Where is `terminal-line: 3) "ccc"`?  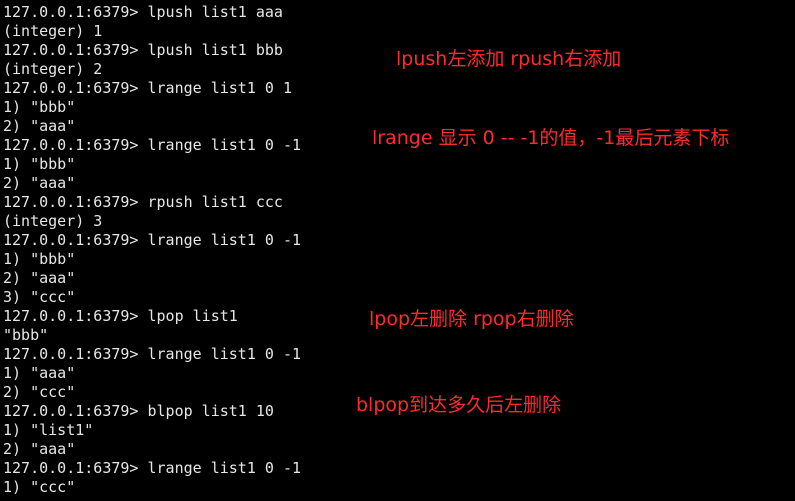 terminal-line: 3) "ccc" is located at coordinates (39, 297).